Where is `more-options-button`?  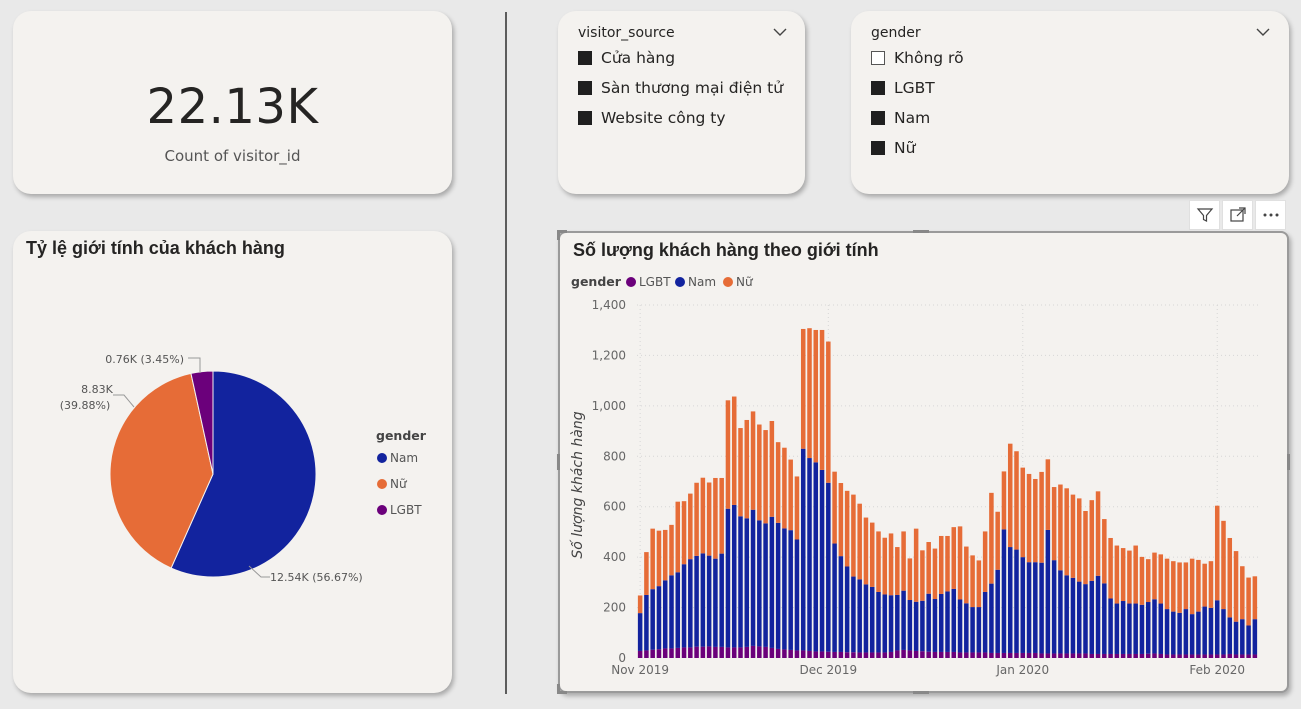
more-options-button is located at coordinates (1270, 215).